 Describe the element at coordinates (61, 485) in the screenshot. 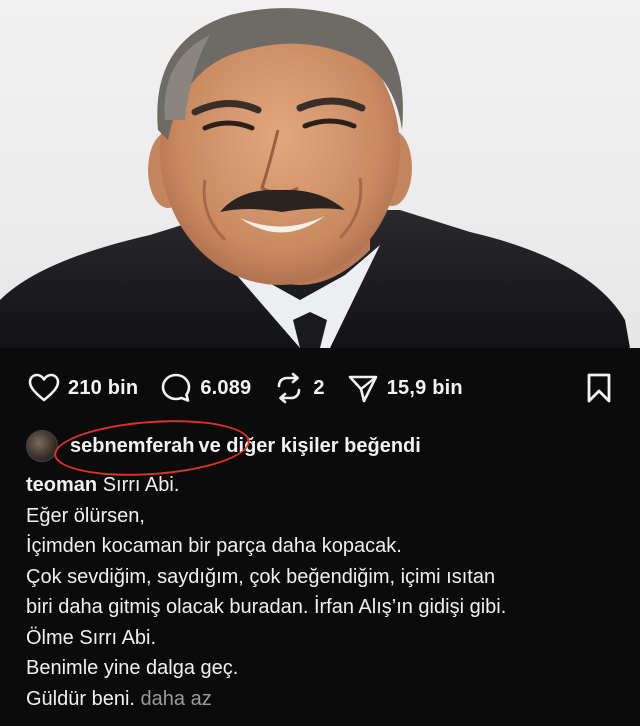

I see `caption-author: teoman` at that location.